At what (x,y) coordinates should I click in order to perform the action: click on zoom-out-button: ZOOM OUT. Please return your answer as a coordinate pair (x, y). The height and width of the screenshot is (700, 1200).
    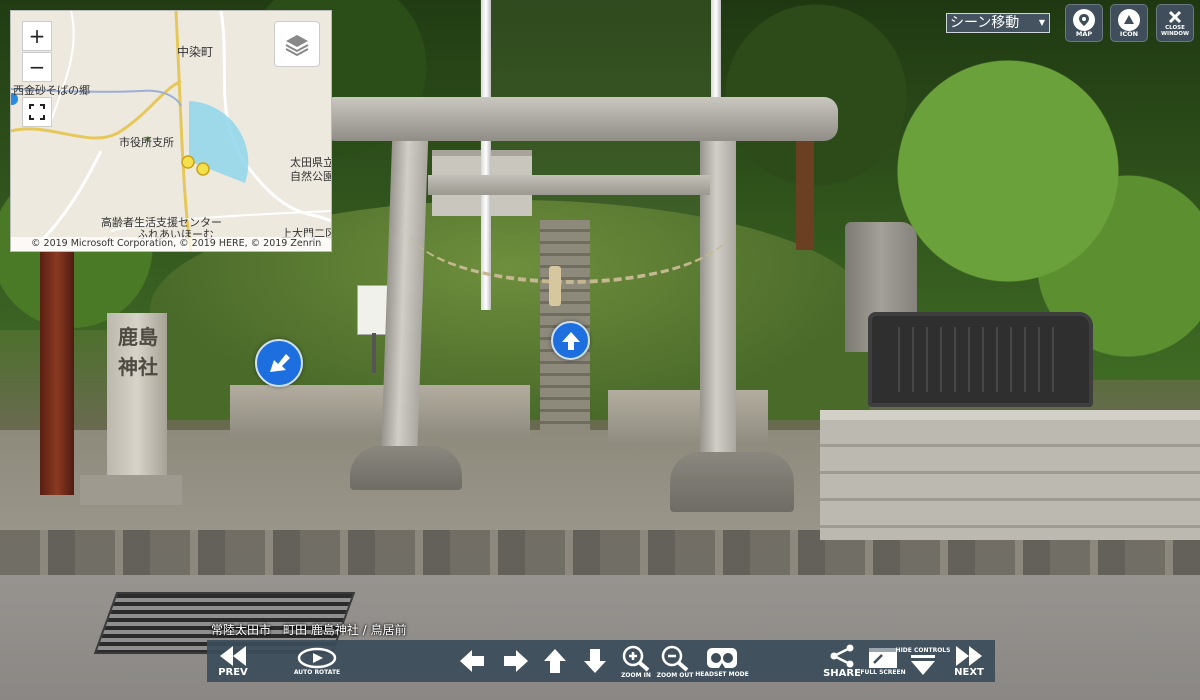
    Looking at the image, I should click on (675, 661).